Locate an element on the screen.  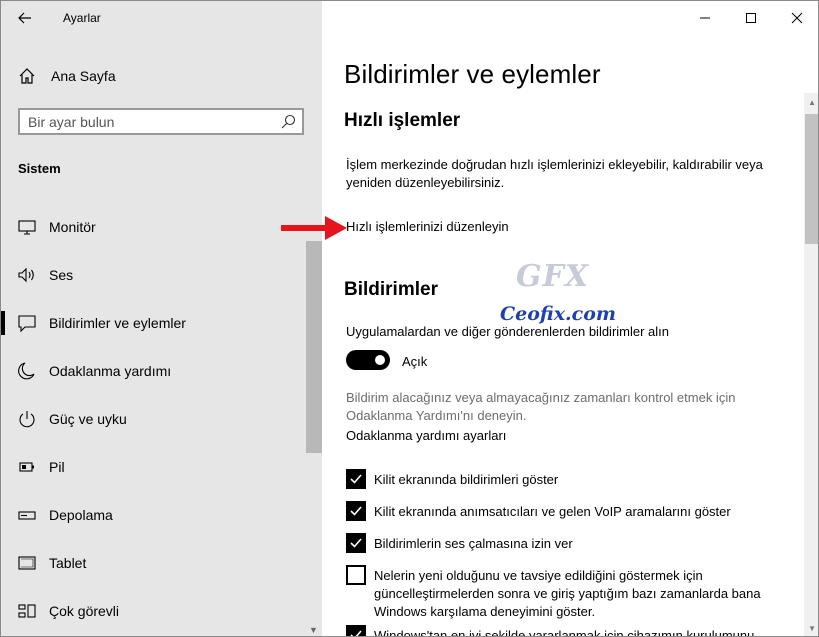
windows-welcome-experience-checkbox is located at coordinates (356, 575).